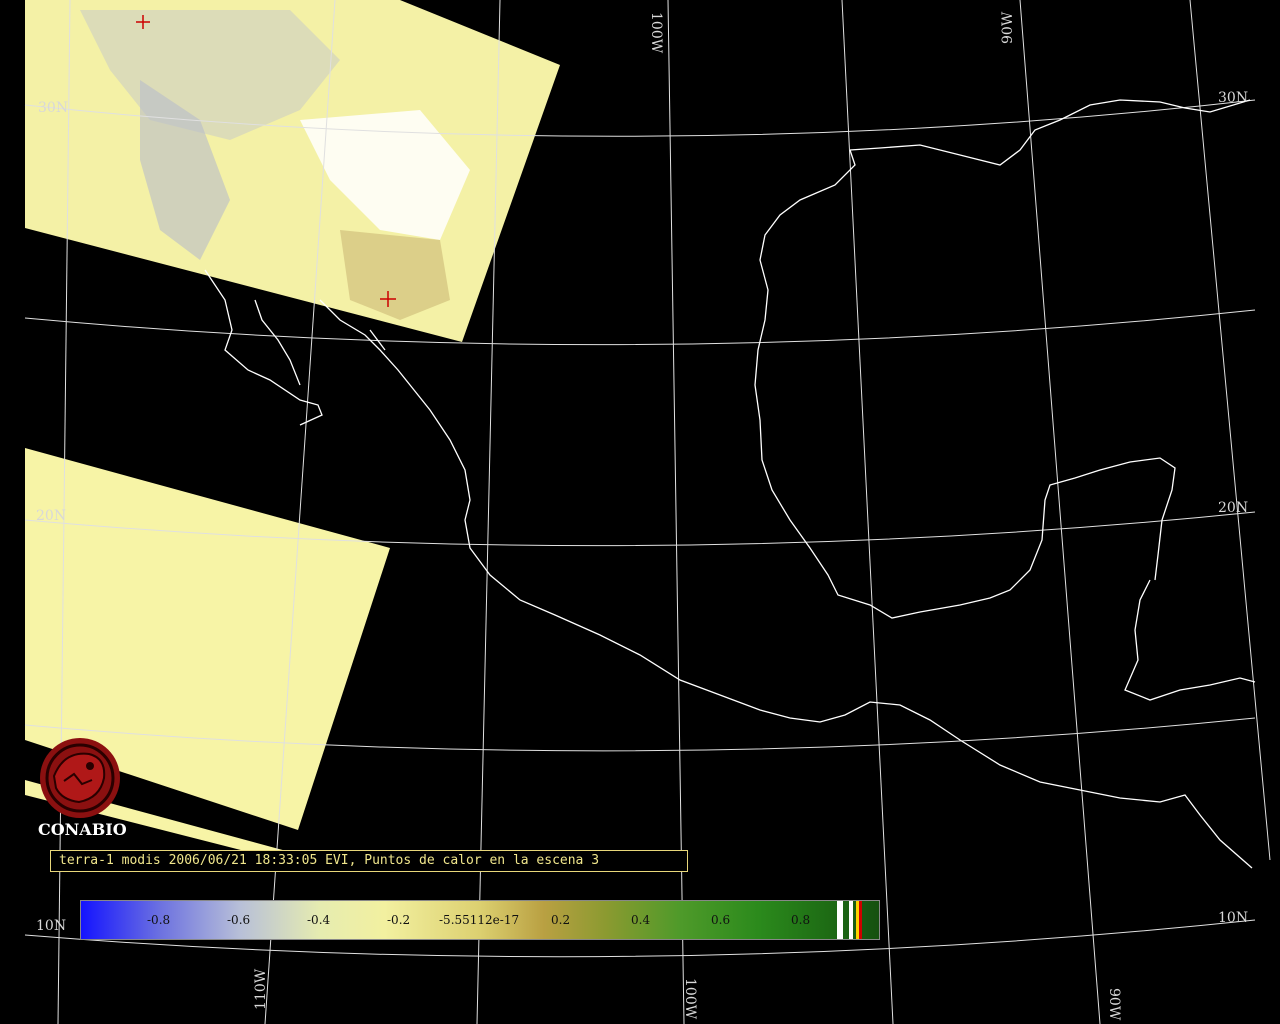 Image resolution: width=1280 pixels, height=1024 pixels. I want to click on longitude-line-95w, so click(867, 512).